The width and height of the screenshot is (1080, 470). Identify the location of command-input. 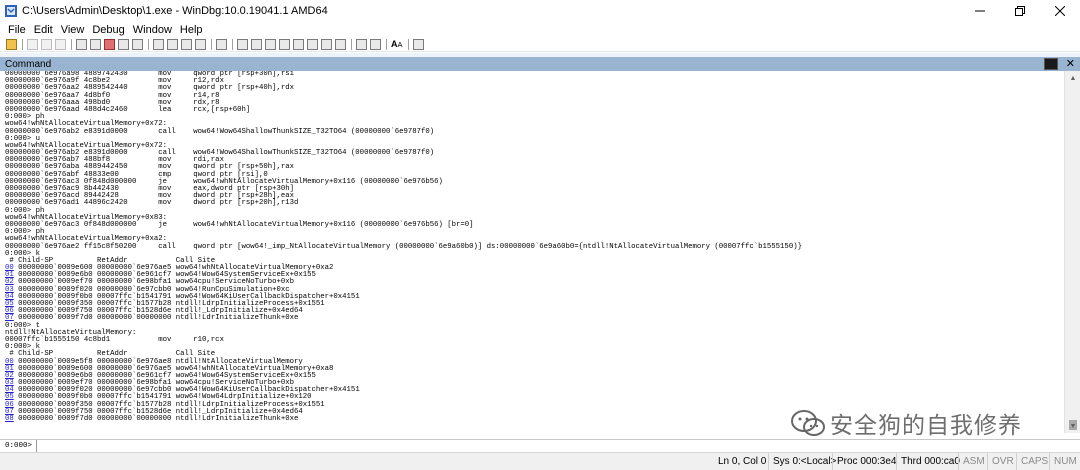
(558, 446).